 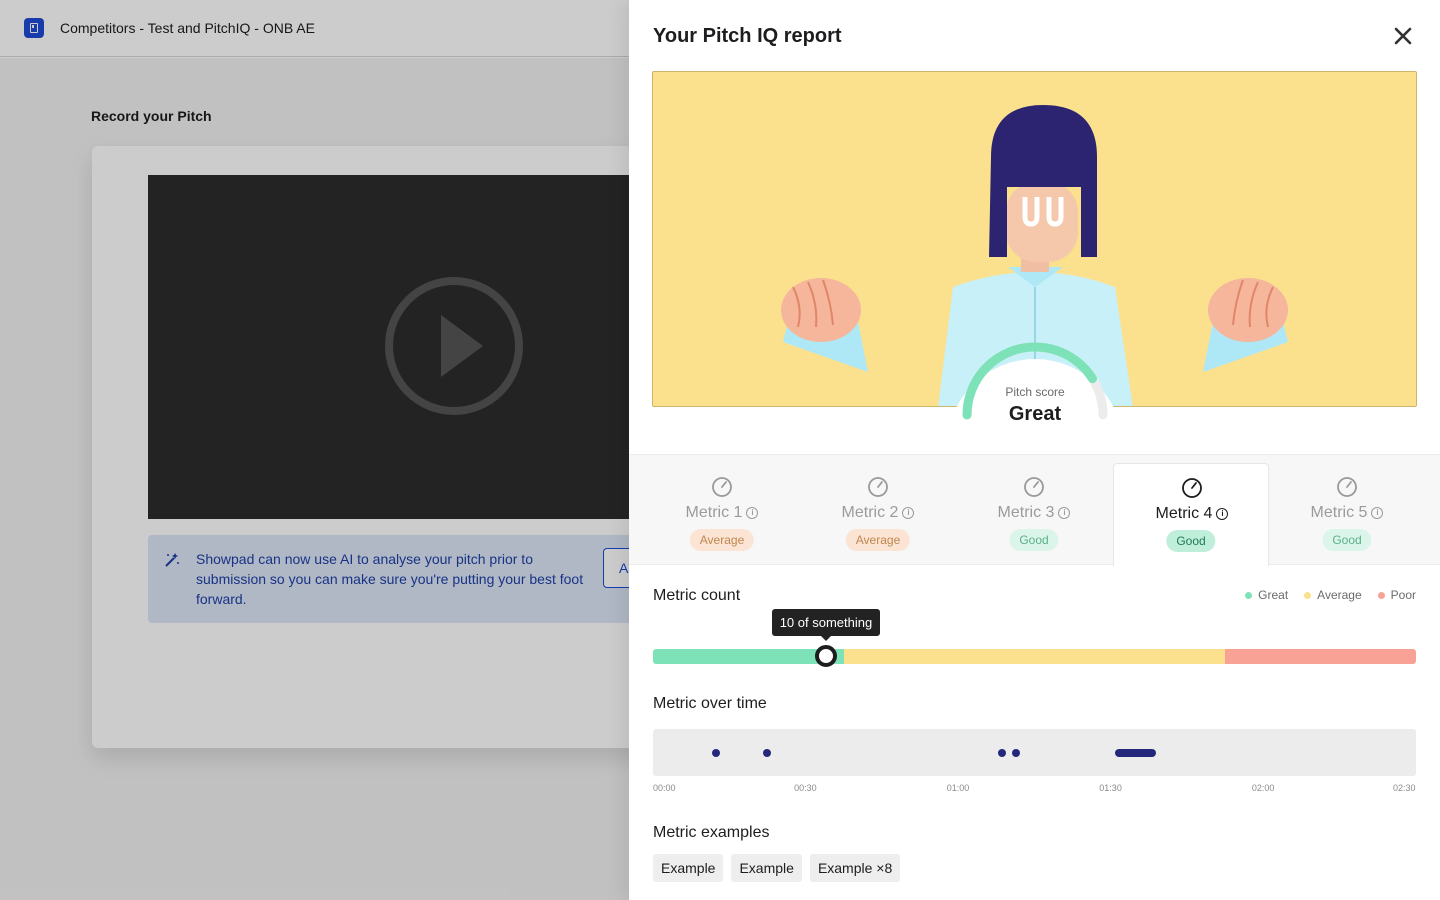 I want to click on metric-legend: Great Average Poor, so click(x=1330, y=595).